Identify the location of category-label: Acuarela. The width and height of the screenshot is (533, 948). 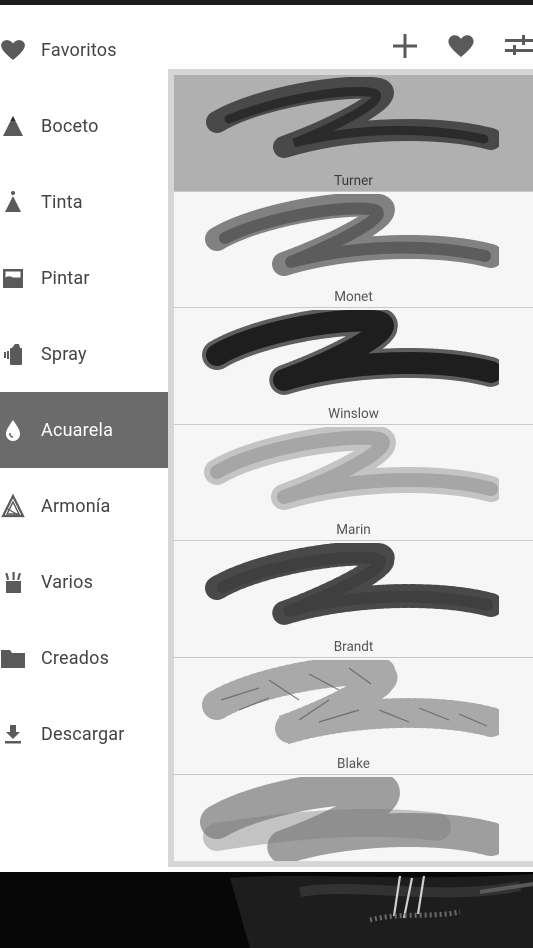
(77, 430).